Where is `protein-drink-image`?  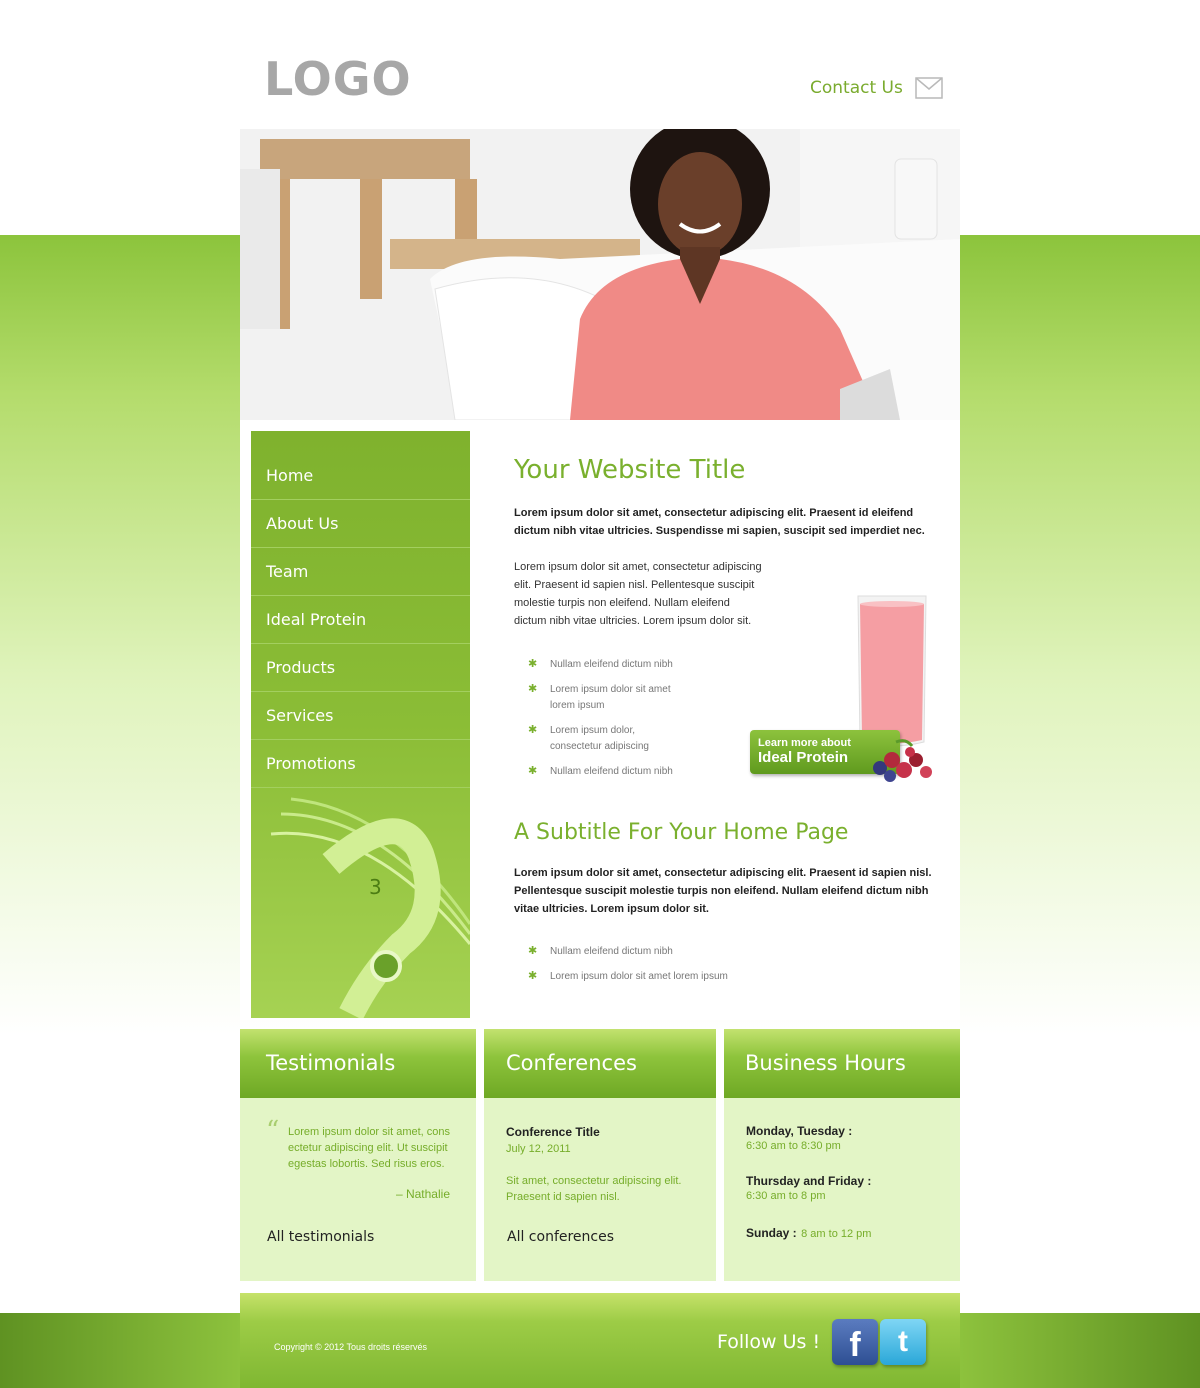
protein-drink-image is located at coordinates (892, 671).